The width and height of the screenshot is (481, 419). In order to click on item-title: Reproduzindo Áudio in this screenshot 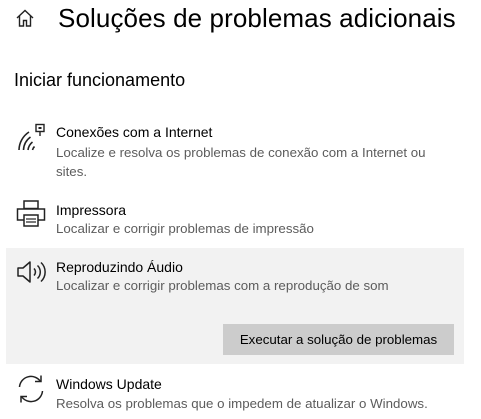, I will do `click(119, 267)`.